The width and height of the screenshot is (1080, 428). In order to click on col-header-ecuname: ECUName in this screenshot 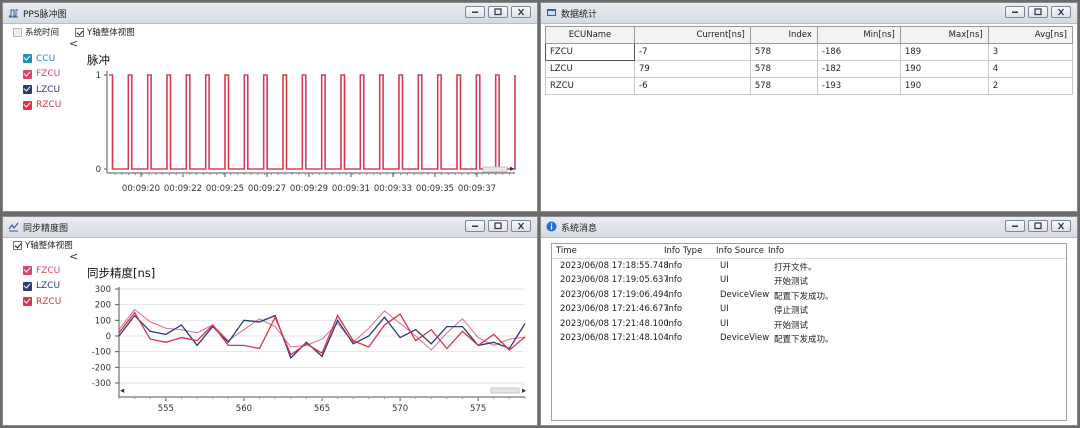, I will do `click(590, 35)`.